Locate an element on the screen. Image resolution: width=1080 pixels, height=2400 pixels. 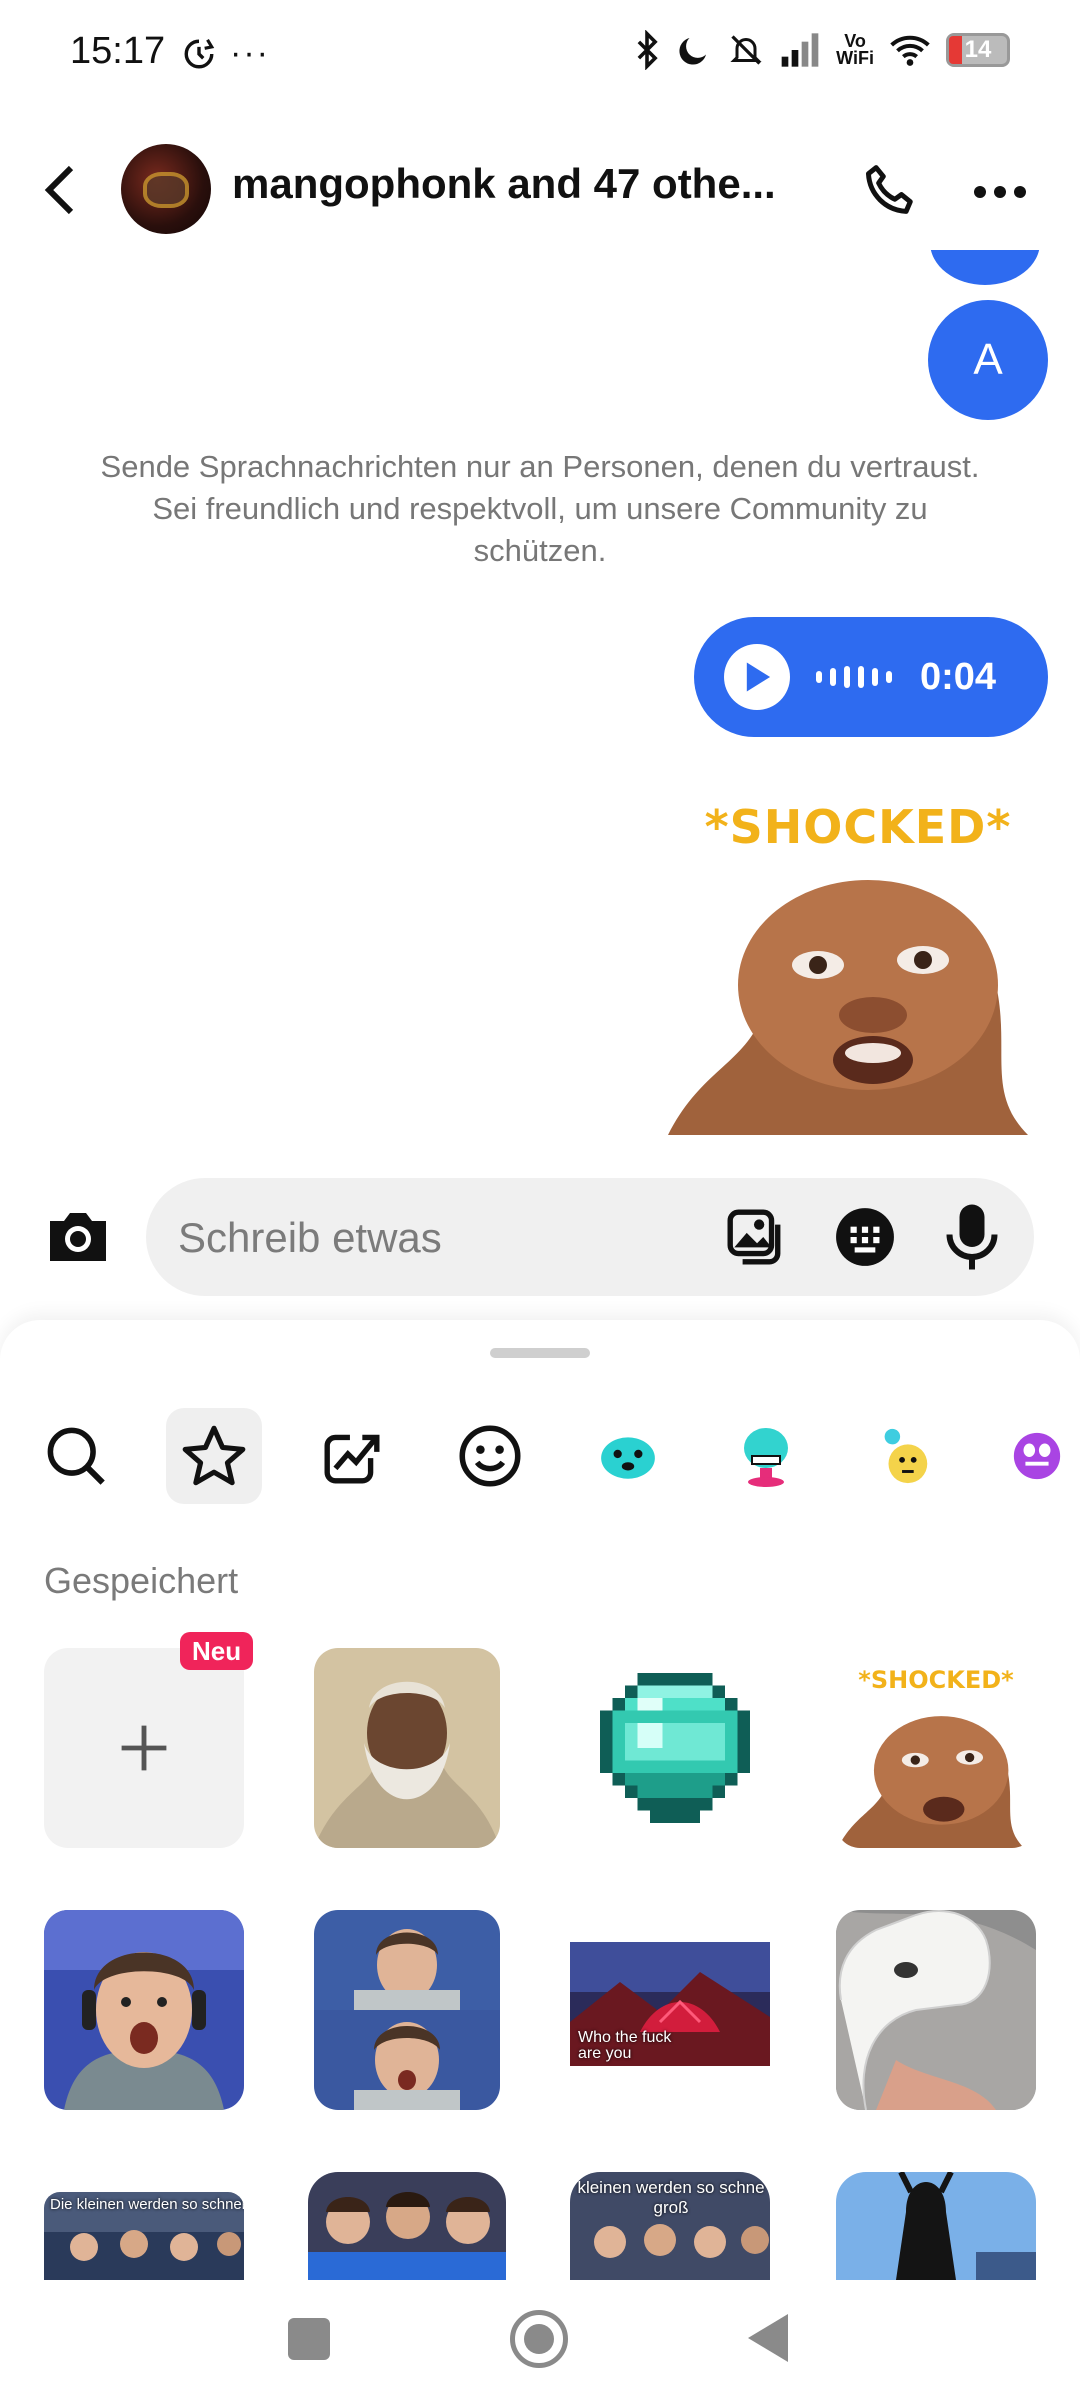
back-button is located at coordinates (61, 190).